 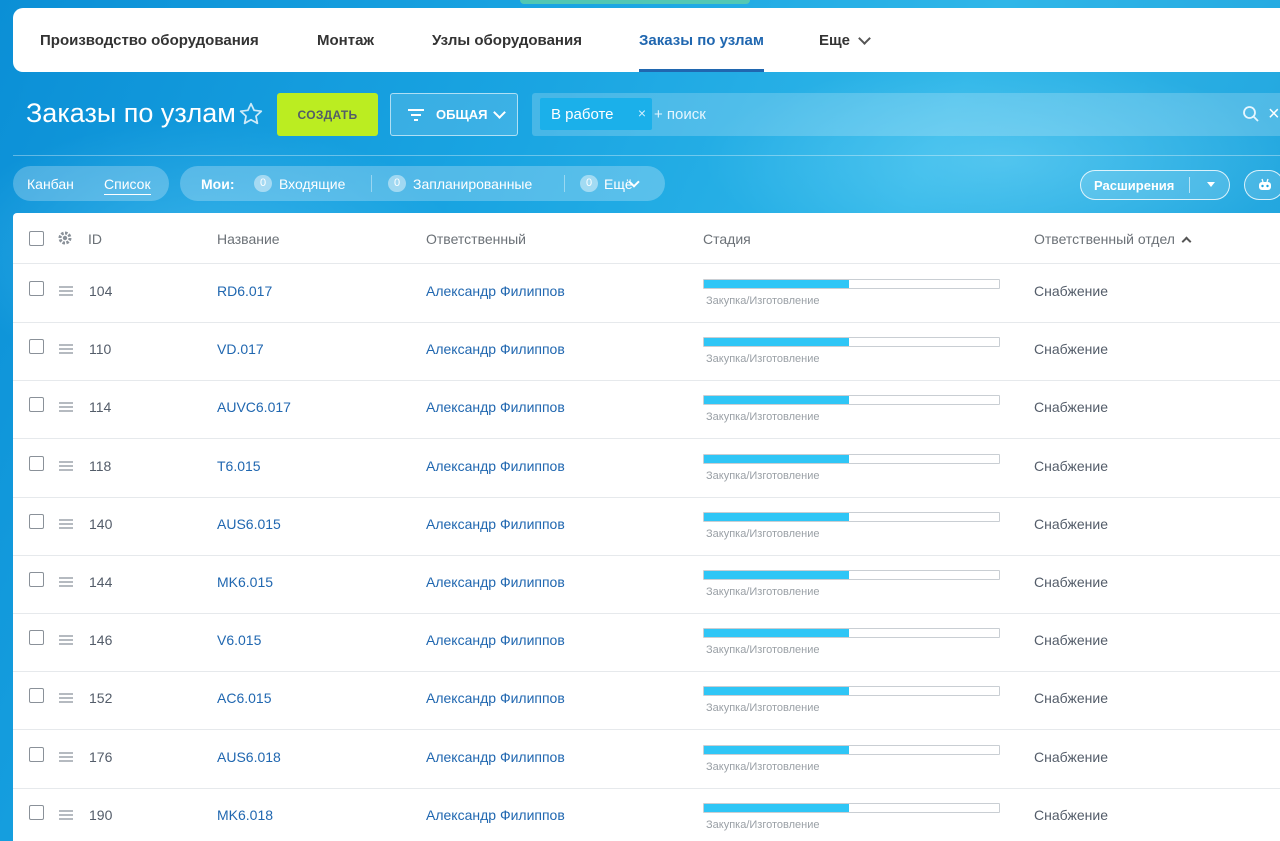 I want to click on extensions-button: Расширения, so click(x=1155, y=185).